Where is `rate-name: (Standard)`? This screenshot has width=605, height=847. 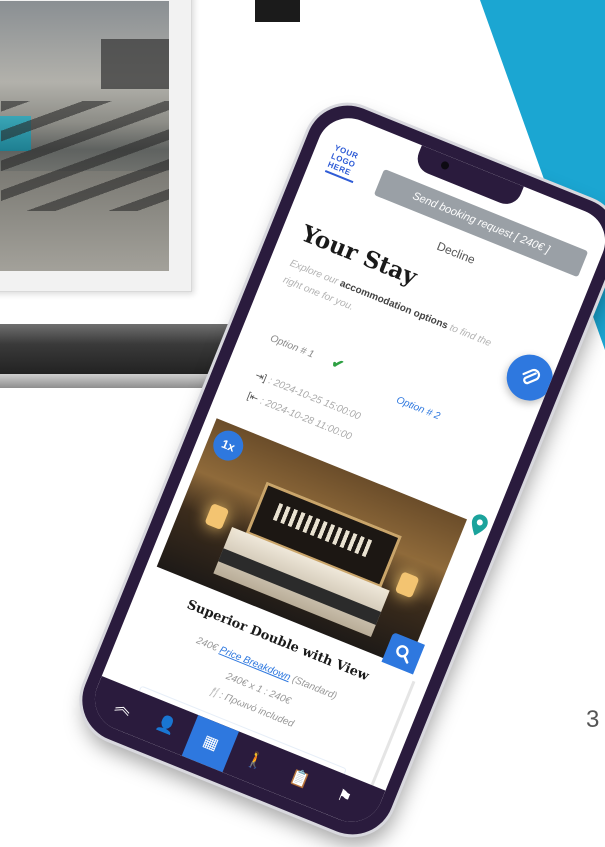
rate-name: (Standard) is located at coordinates (314, 688).